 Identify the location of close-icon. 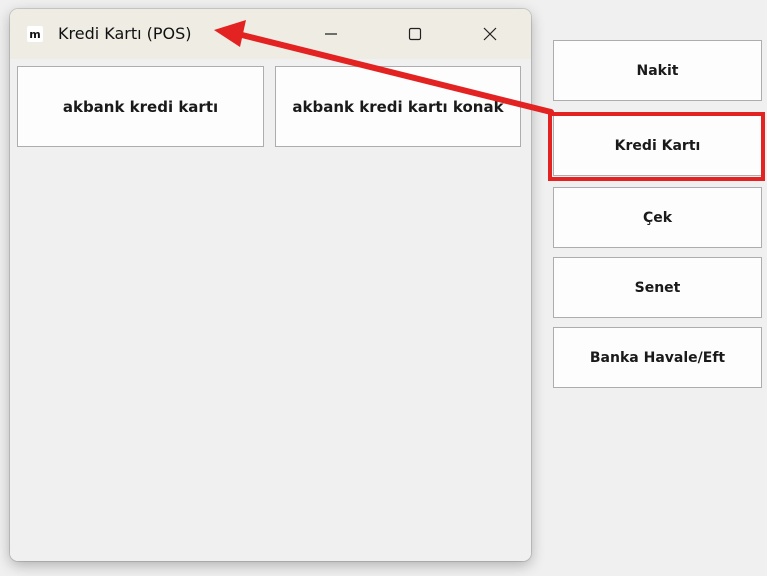
(490, 34).